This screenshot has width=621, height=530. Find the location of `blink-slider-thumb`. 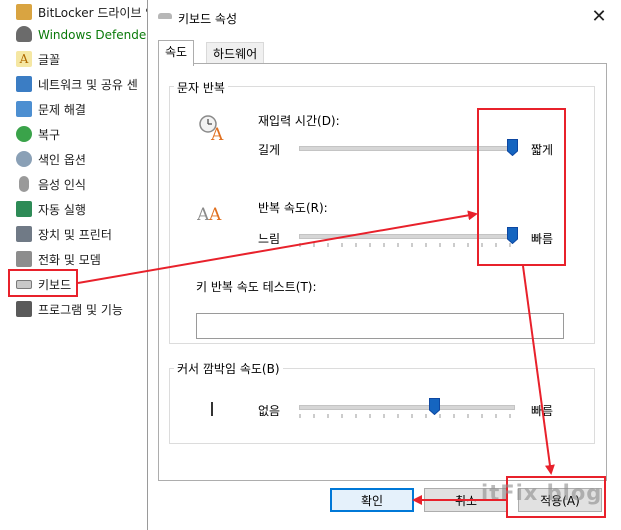

blink-slider-thumb is located at coordinates (434, 406).